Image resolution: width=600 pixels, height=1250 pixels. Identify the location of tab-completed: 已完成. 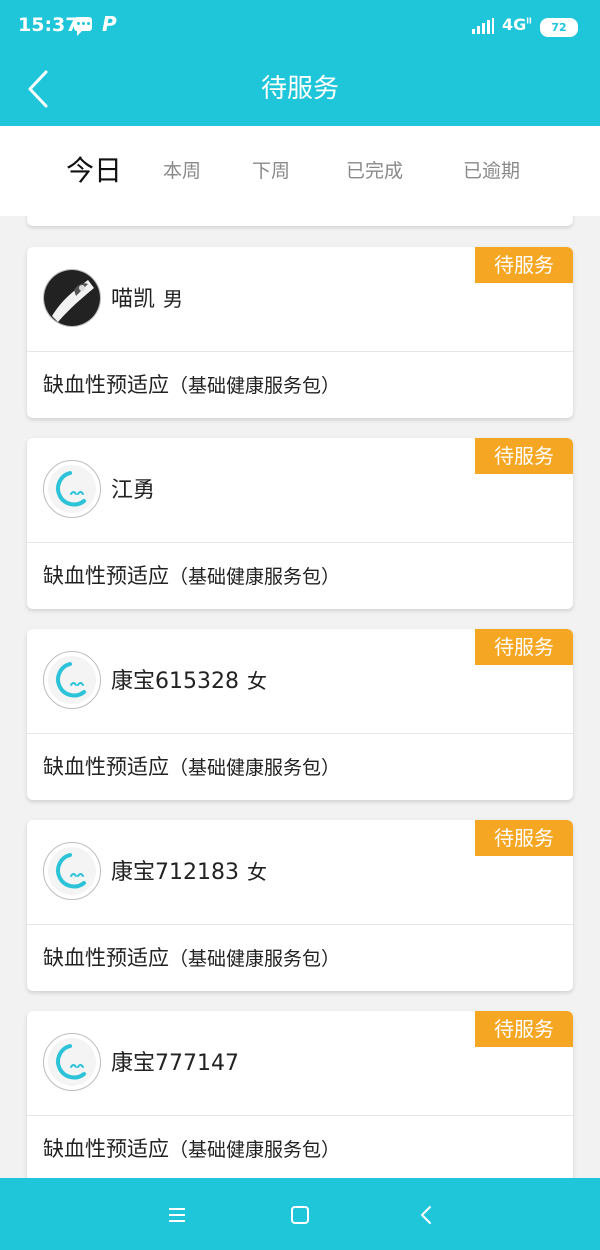
(374, 171).